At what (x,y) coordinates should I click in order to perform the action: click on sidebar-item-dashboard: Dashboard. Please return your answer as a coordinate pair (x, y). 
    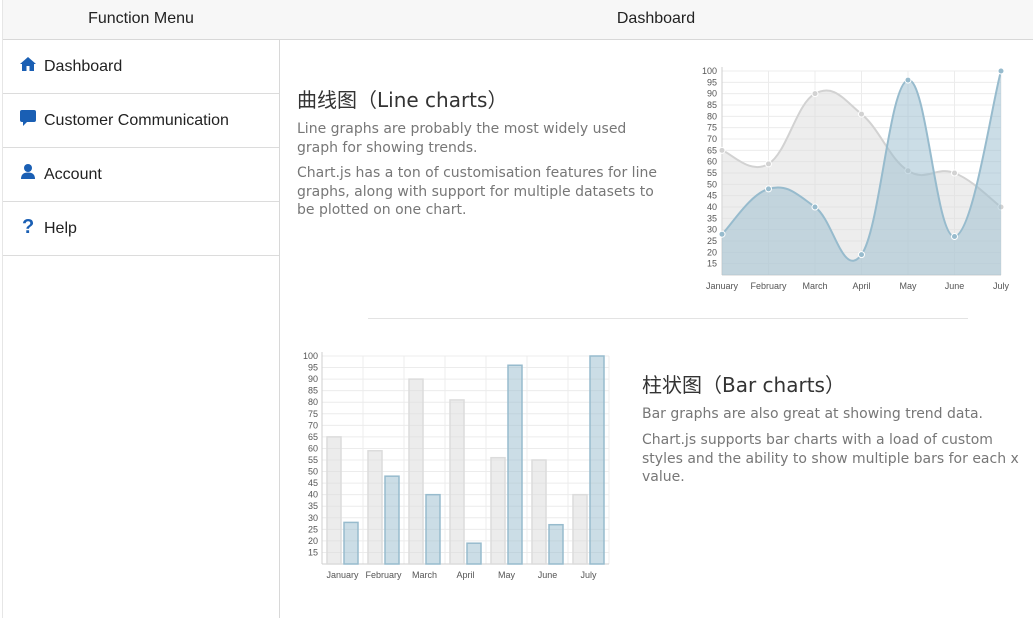
    Looking at the image, I should click on (141, 67).